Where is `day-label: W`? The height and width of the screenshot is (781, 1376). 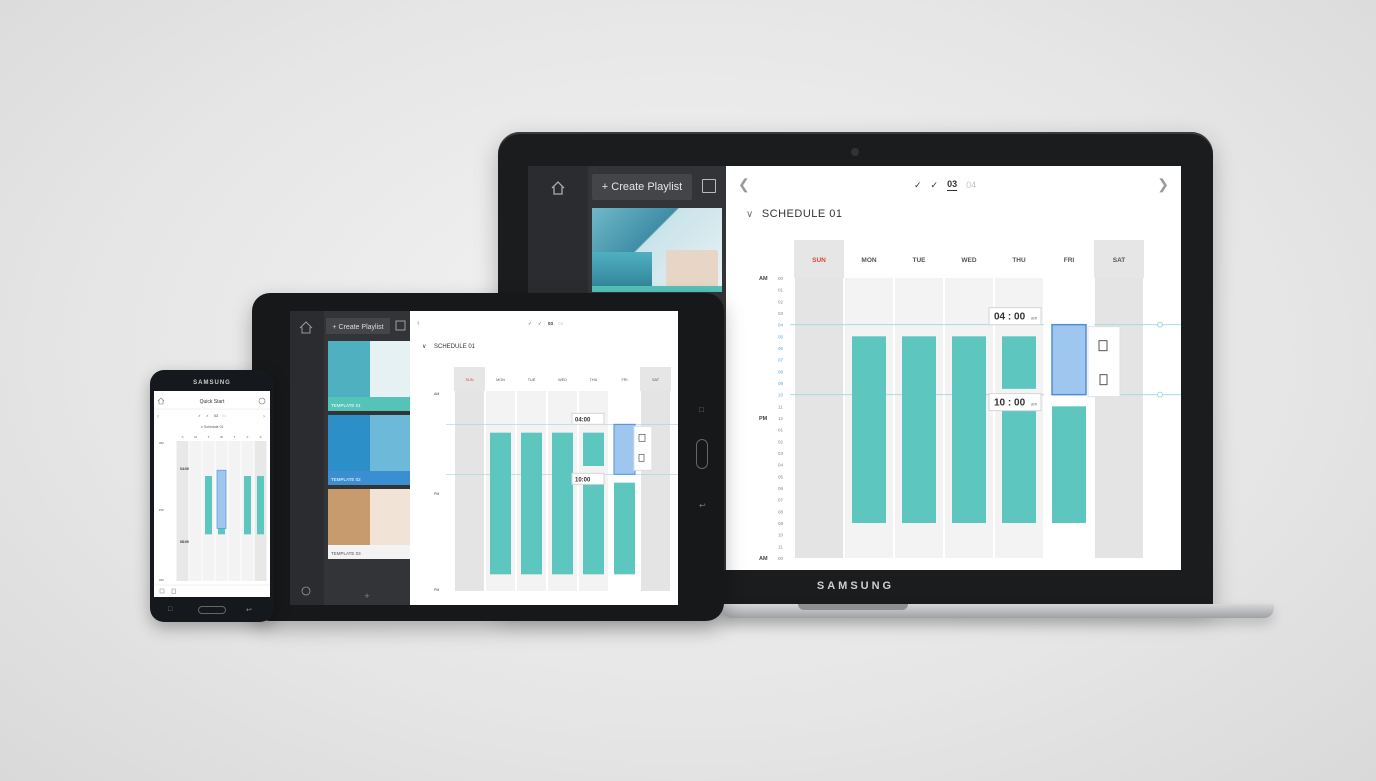
day-label: W is located at coordinates (221, 437).